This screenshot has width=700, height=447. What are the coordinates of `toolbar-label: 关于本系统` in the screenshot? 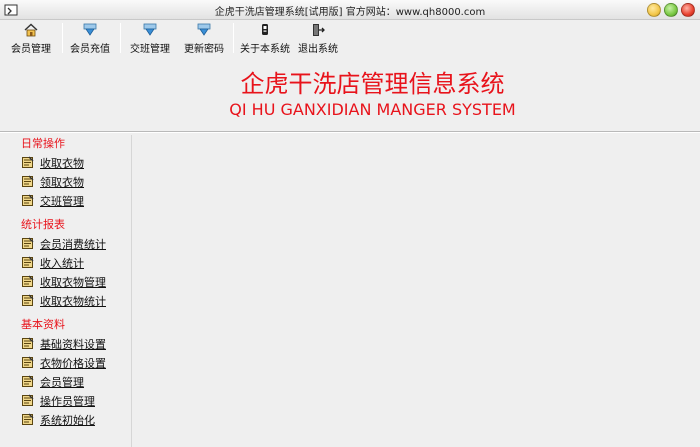 It's located at (265, 49).